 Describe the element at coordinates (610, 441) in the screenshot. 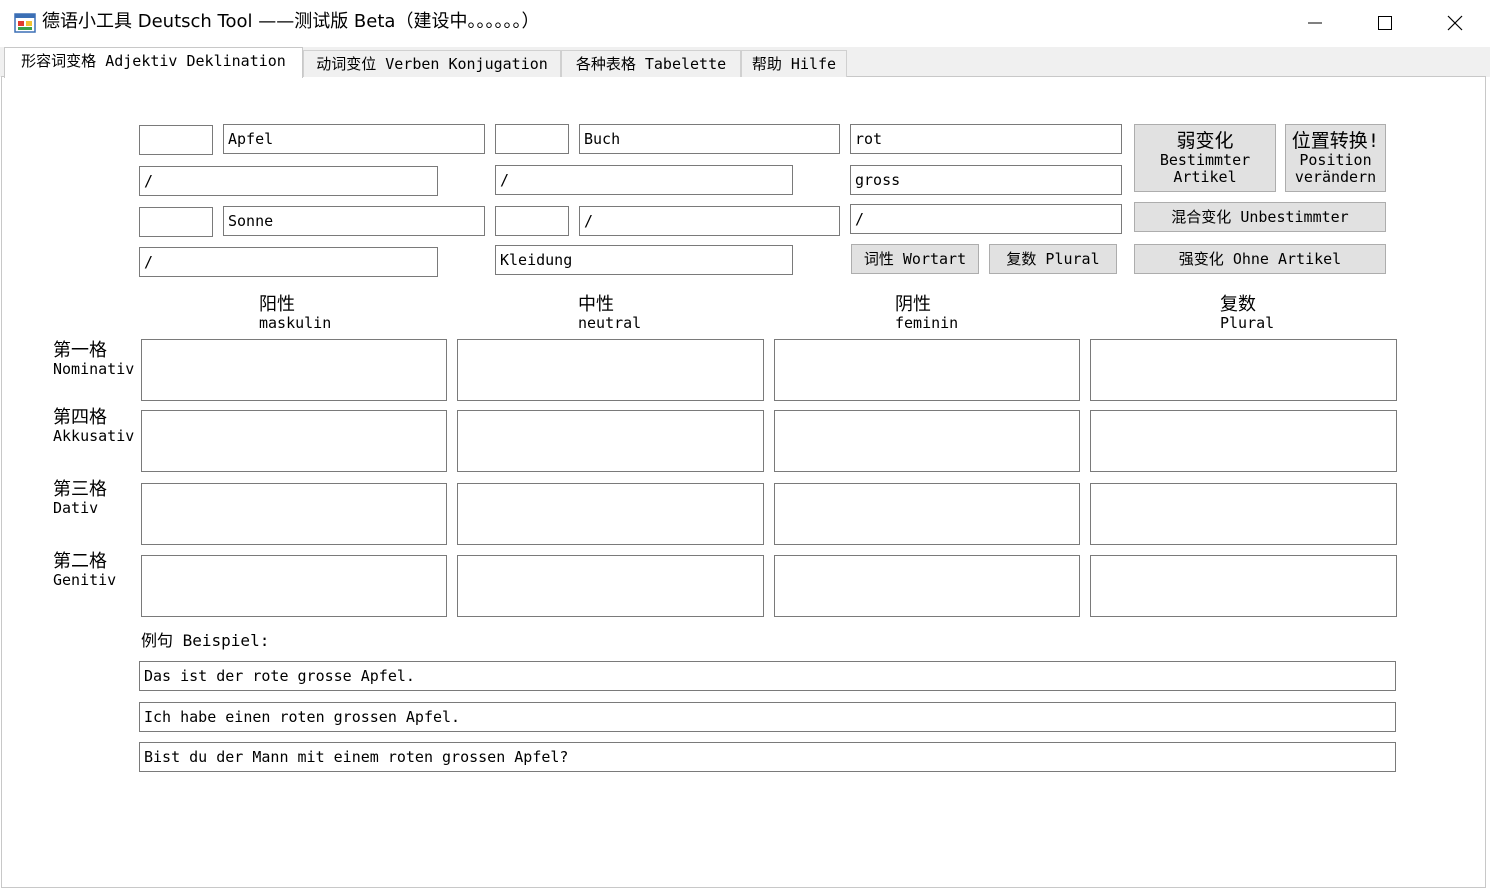

I see `result-cell-akkusativ-neutral` at that location.